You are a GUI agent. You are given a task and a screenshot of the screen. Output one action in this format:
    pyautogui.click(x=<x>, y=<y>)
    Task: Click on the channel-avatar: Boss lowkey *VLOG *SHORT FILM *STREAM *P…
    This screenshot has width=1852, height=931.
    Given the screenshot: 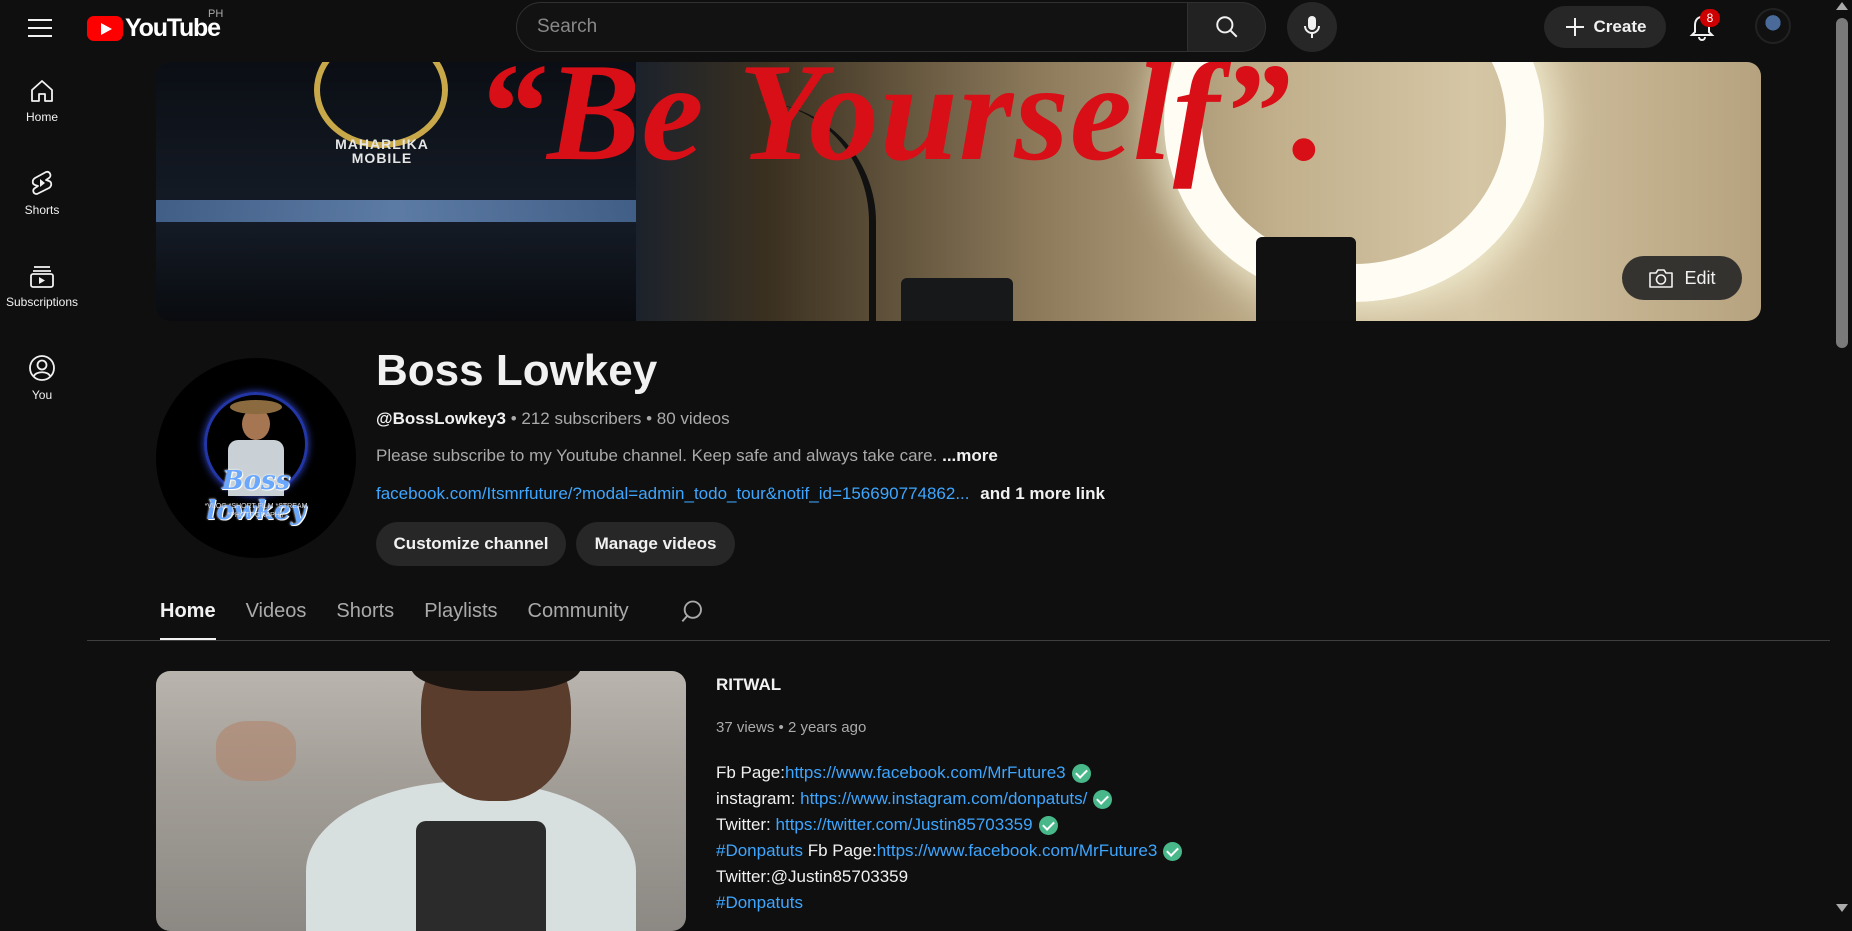 What is the action you would take?
    pyautogui.click(x=256, y=458)
    